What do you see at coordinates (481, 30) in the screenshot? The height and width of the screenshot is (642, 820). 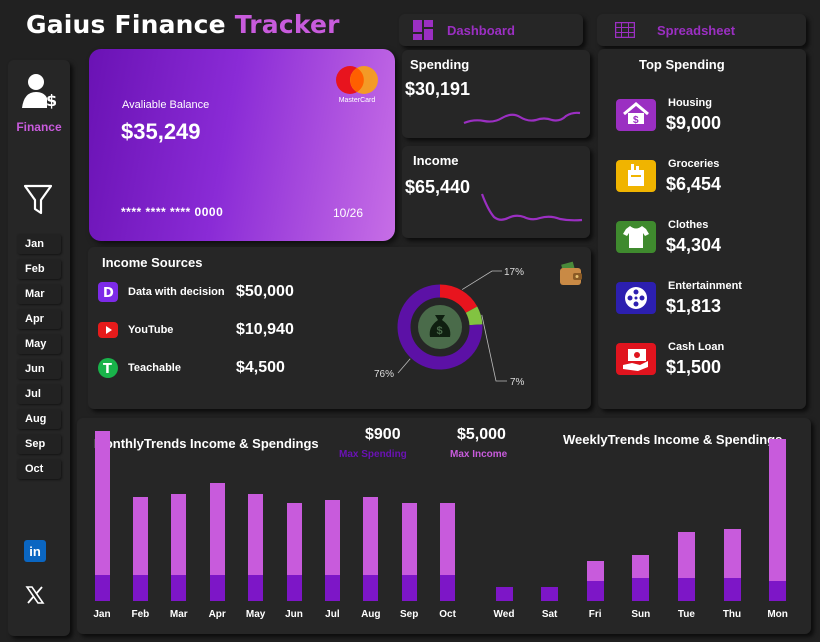 I see `dashboard-label: Dashboard` at bounding box center [481, 30].